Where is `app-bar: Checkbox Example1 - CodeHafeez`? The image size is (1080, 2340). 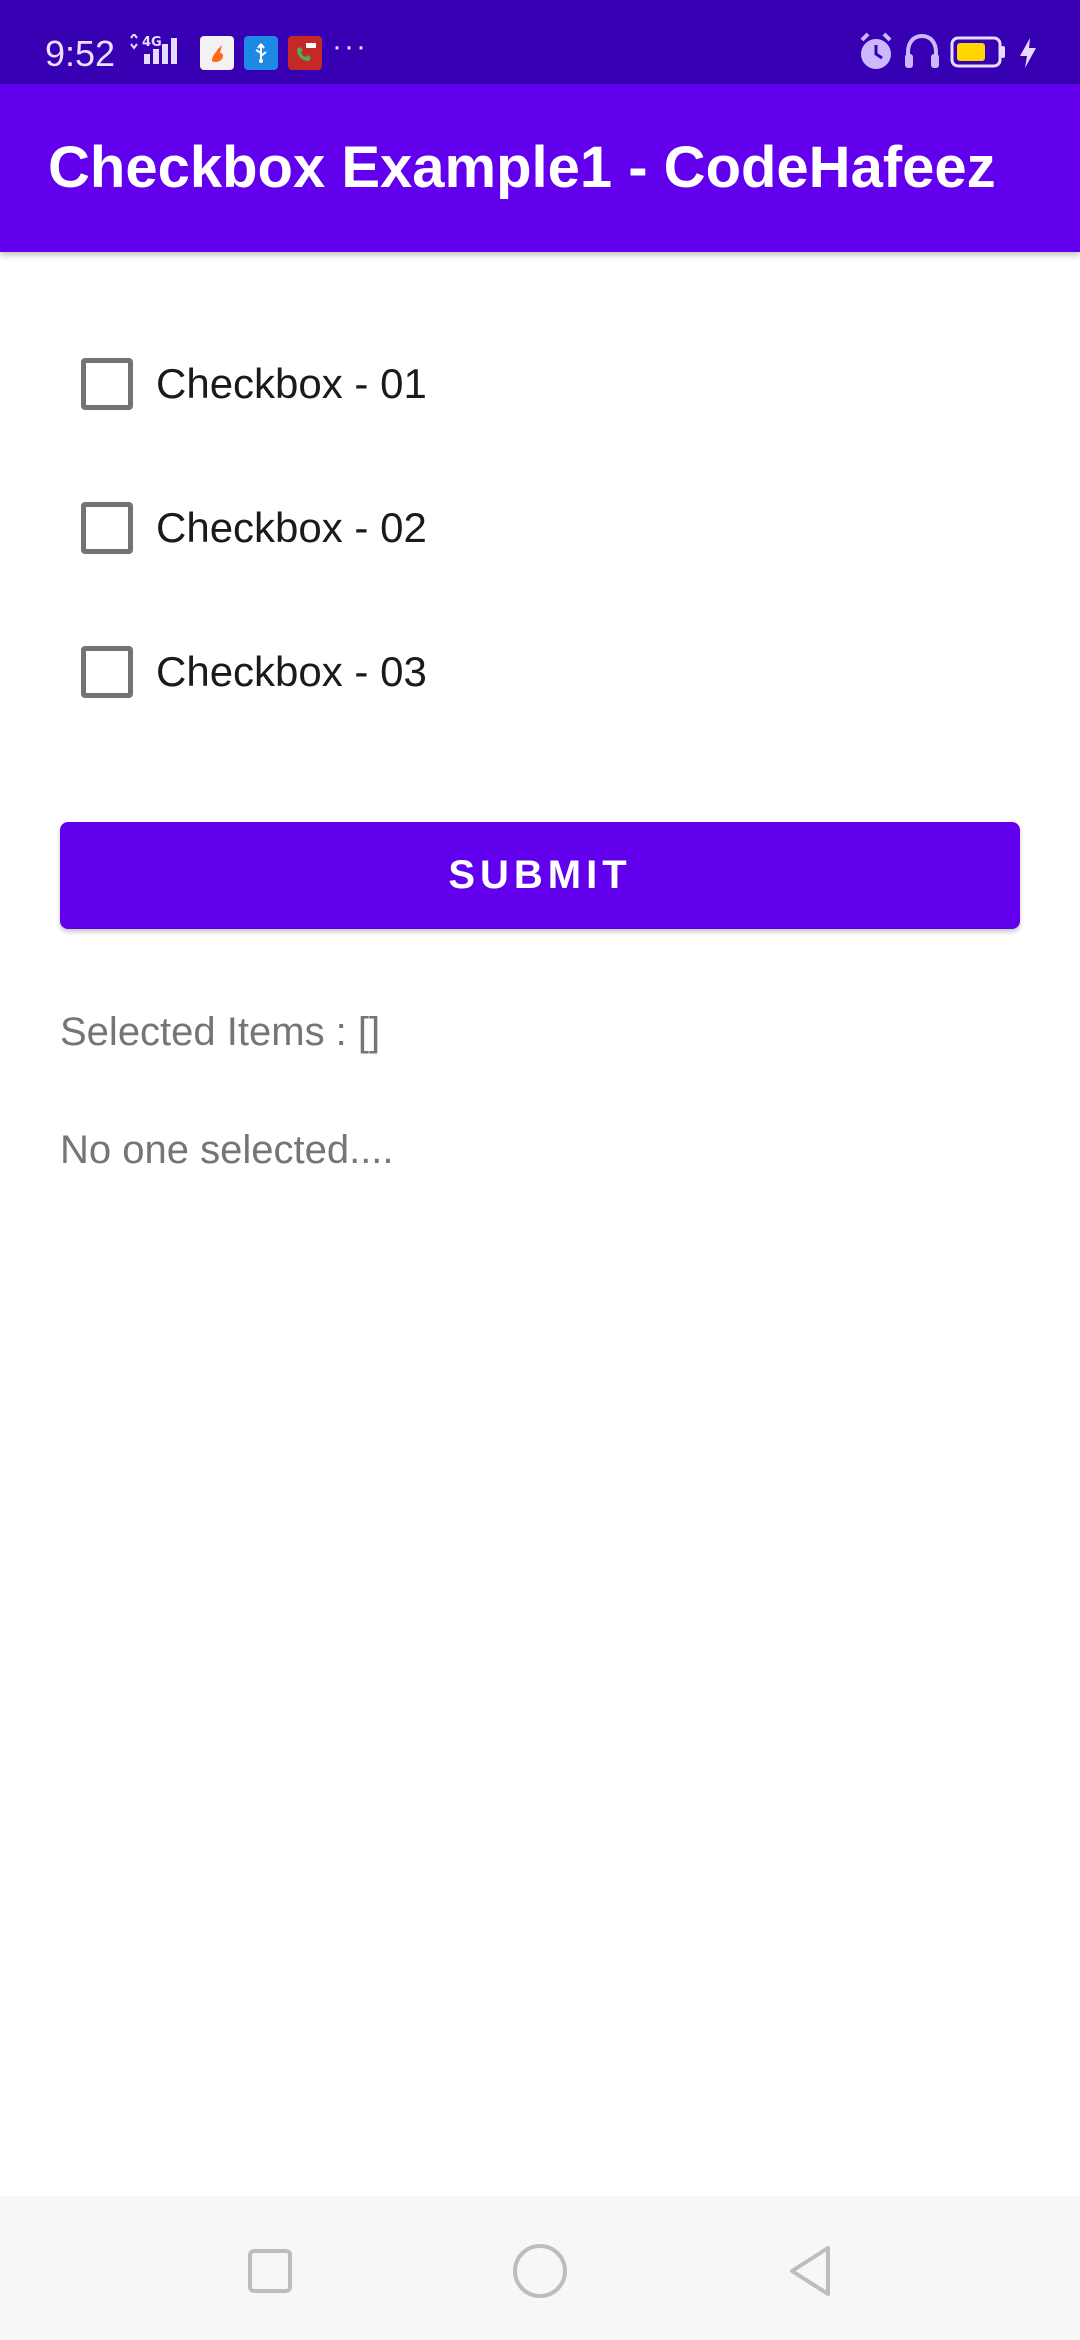
app-bar: Checkbox Example1 - CodeHafeez is located at coordinates (540, 168).